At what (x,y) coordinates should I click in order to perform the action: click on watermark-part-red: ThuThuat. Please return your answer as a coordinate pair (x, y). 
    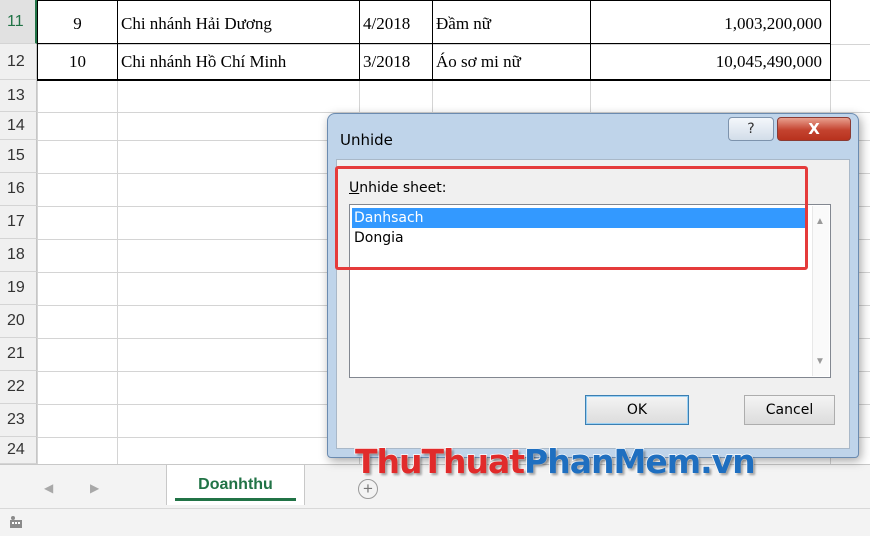
    Looking at the image, I should click on (440, 461).